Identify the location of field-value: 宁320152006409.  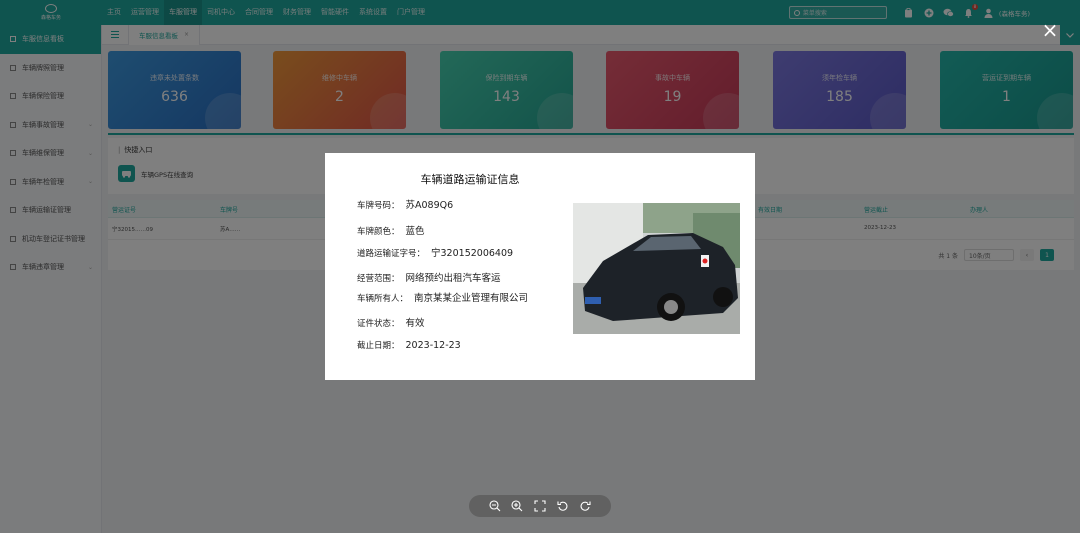
(472, 253).